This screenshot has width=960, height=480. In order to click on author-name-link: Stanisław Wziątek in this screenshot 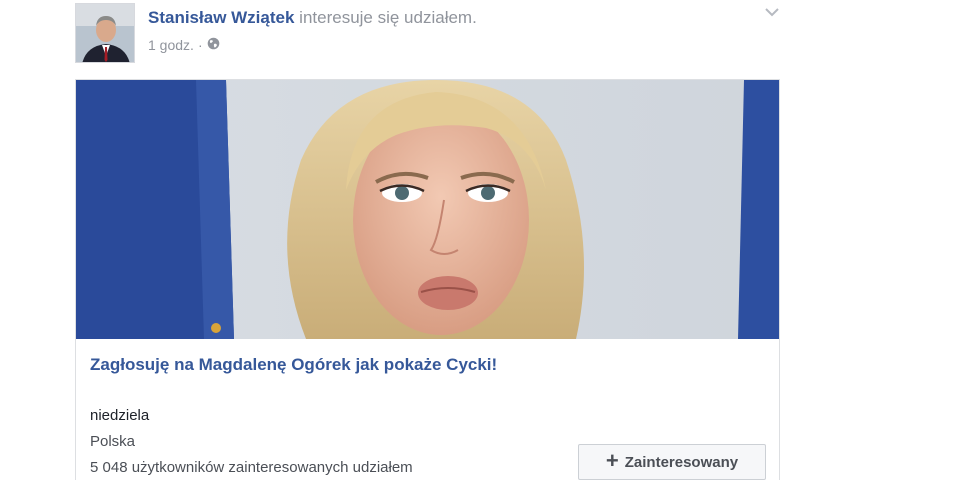, I will do `click(221, 17)`.